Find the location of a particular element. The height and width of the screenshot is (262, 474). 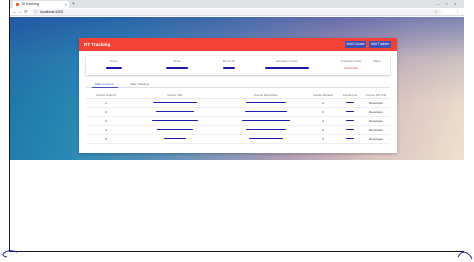

browser-tab-title: TrtTracking is located at coordinates (30, 4).